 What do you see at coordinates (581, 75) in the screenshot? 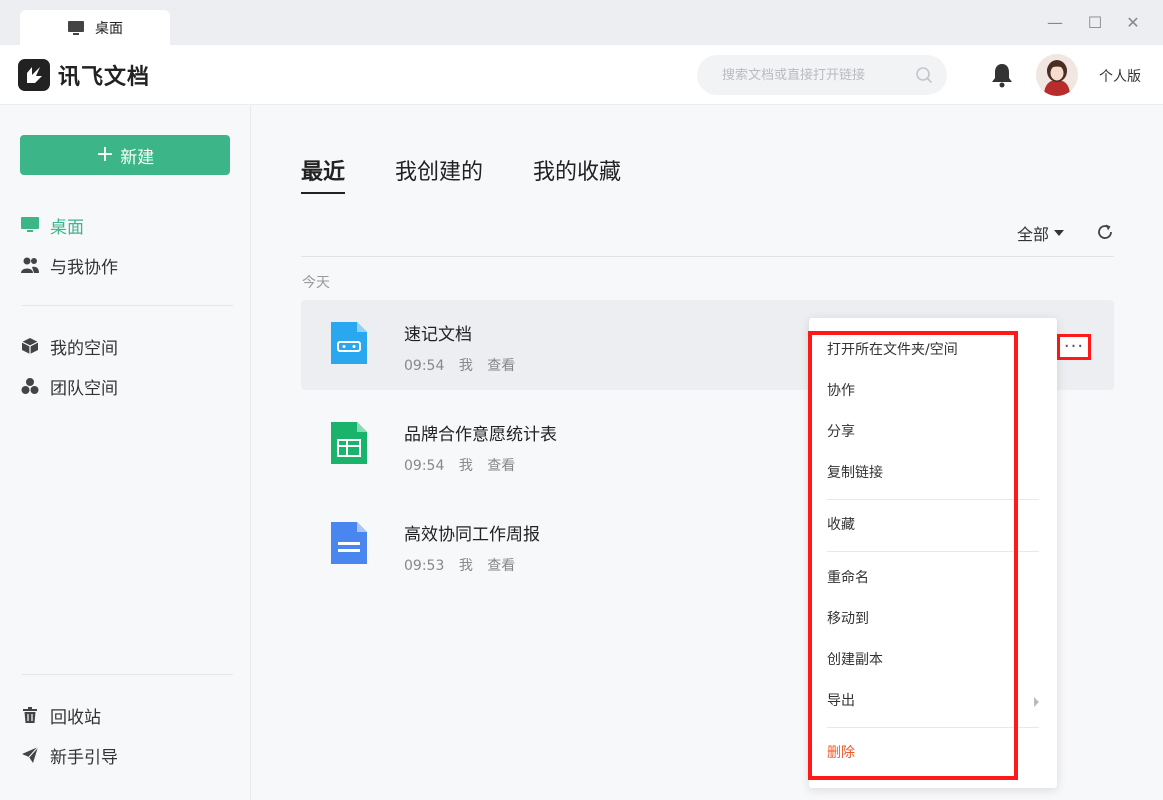
I see `app-header: 讯飞文档 个人版` at bounding box center [581, 75].